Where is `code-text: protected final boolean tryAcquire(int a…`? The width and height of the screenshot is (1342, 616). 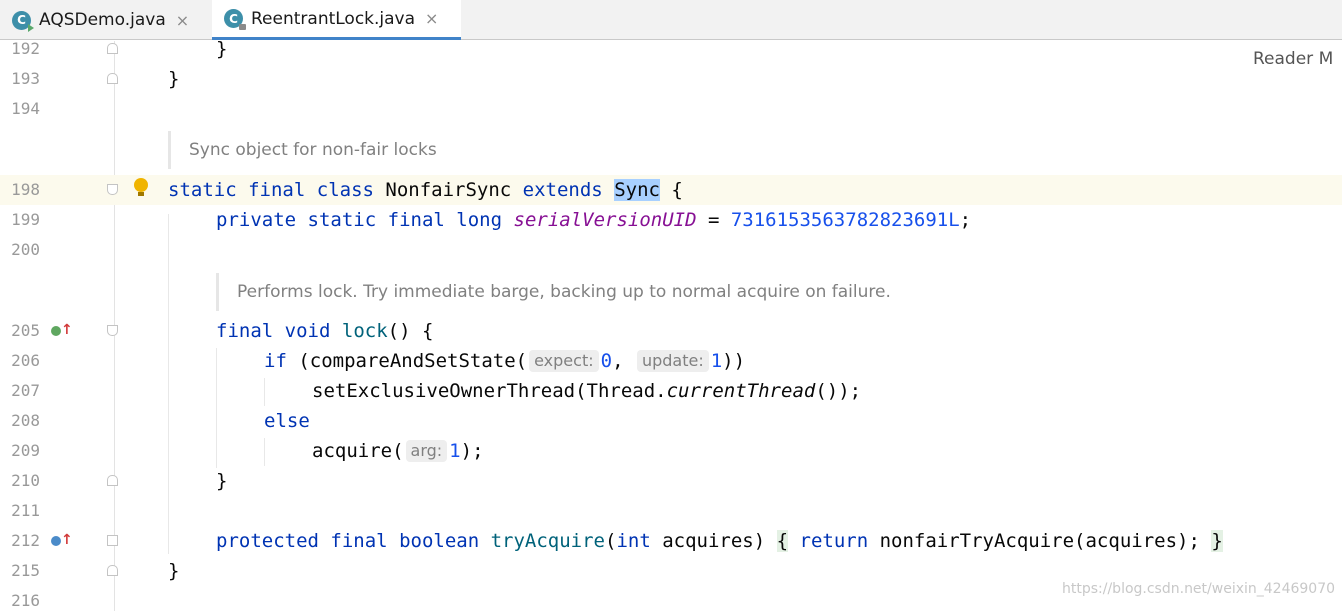
code-text: protected final boolean tryAcquire(int a… is located at coordinates (719, 541).